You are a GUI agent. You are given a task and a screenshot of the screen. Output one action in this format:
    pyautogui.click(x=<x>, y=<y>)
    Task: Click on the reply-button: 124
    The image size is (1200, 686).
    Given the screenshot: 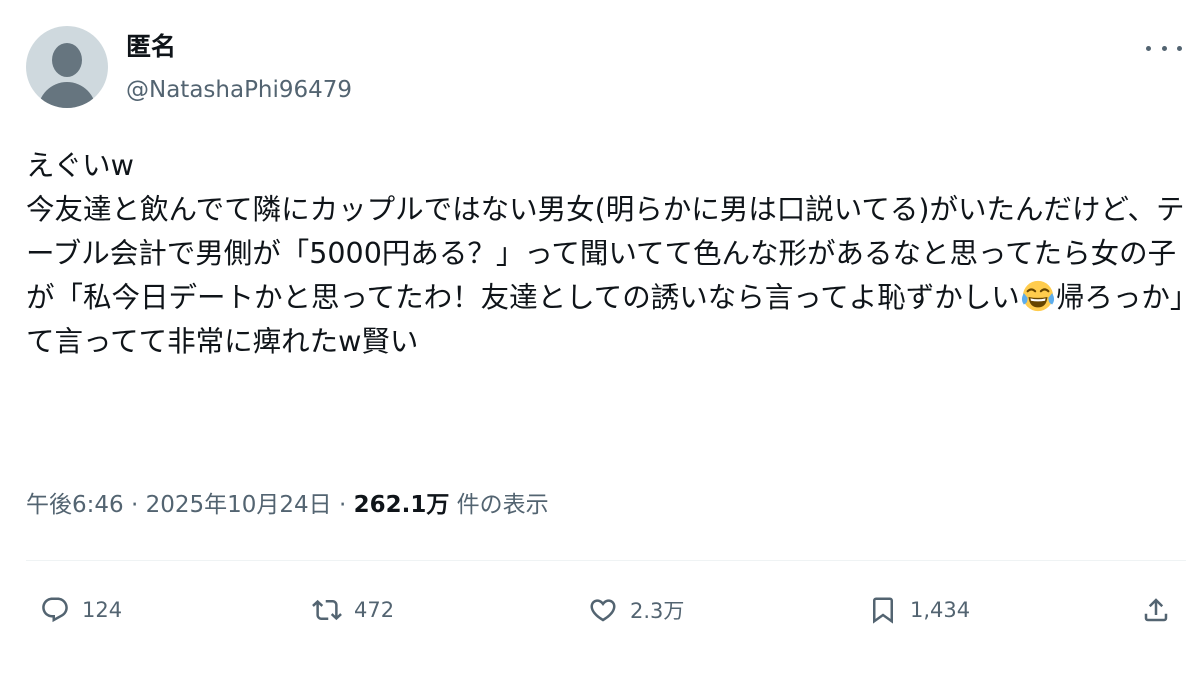 What is the action you would take?
    pyautogui.click(x=81, y=610)
    